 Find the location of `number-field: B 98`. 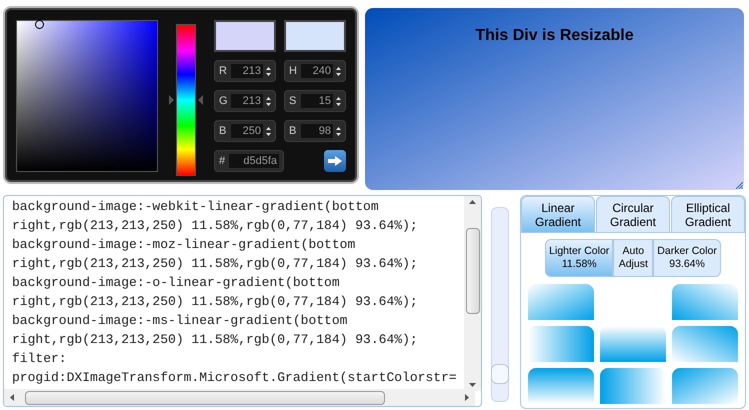

number-field: B 98 is located at coordinates (315, 131).